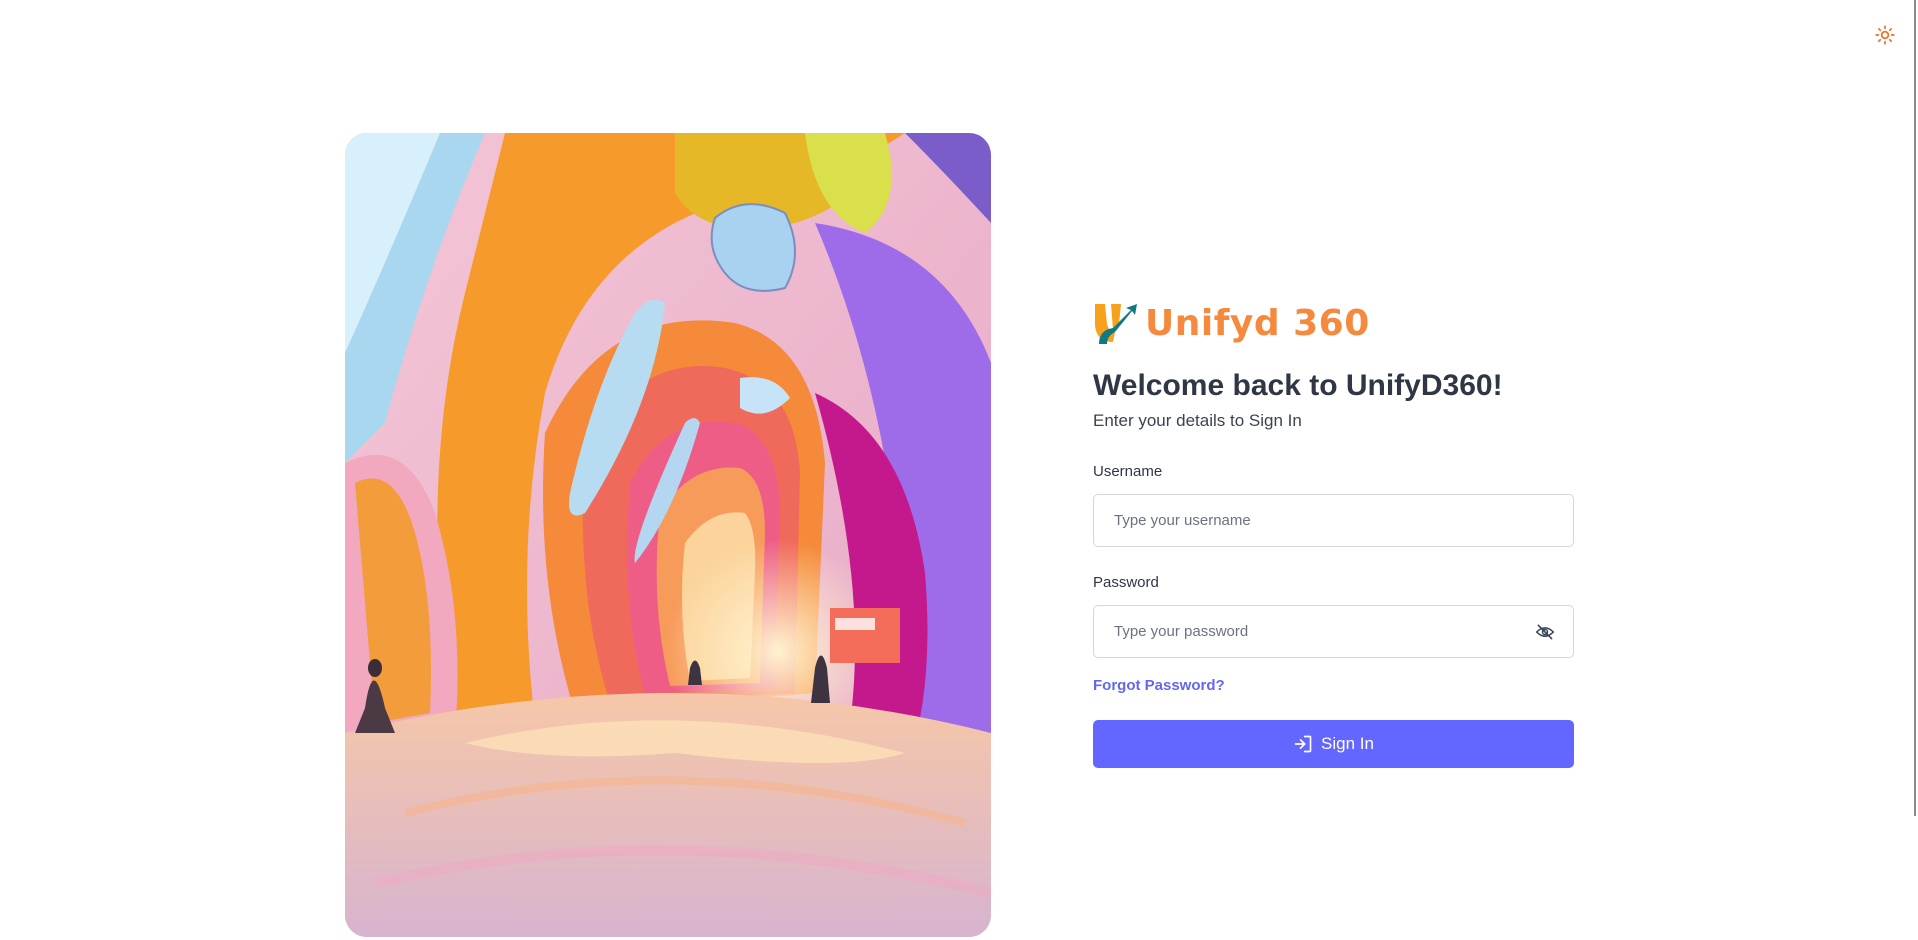 The height and width of the screenshot is (940, 1918). I want to click on page-title: Welcome back to UnifyD360!, so click(1298, 385).